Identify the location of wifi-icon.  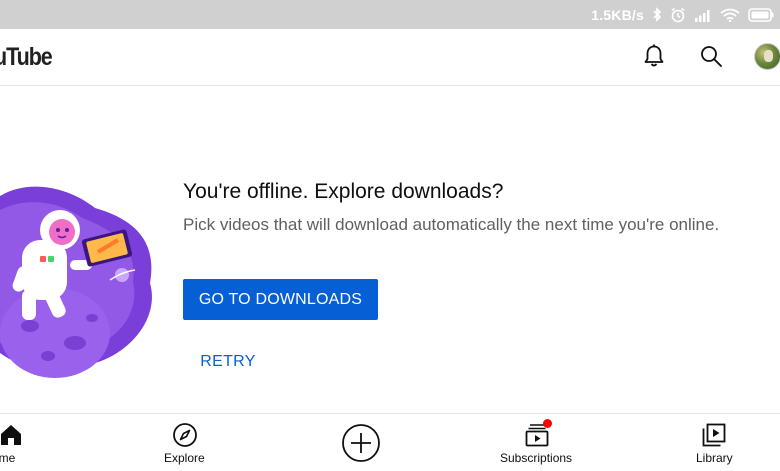
(730, 15).